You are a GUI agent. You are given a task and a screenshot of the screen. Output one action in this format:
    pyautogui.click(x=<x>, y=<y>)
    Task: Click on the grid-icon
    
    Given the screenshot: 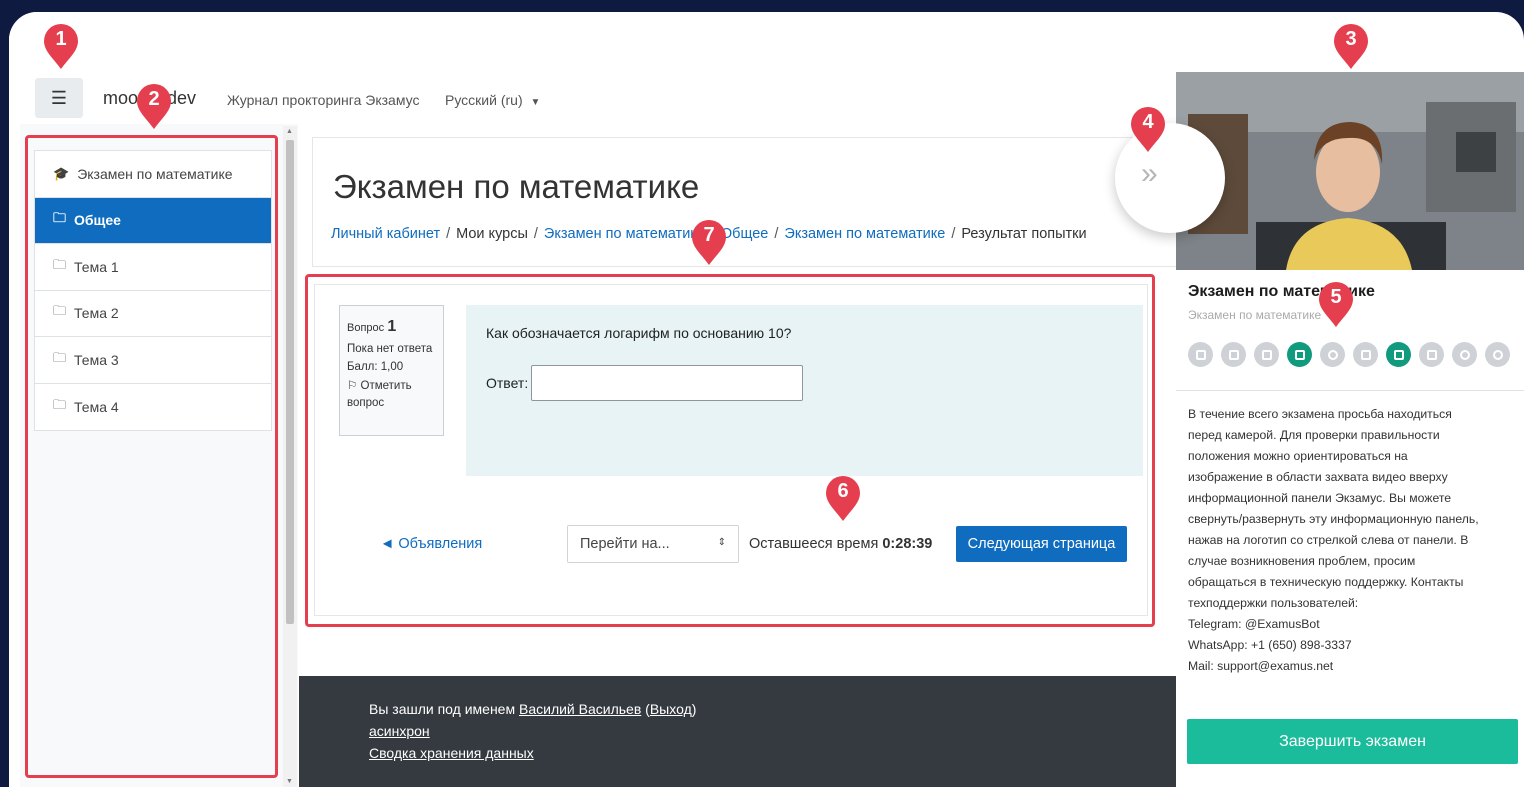 What is the action you would take?
    pyautogui.click(x=1398, y=354)
    